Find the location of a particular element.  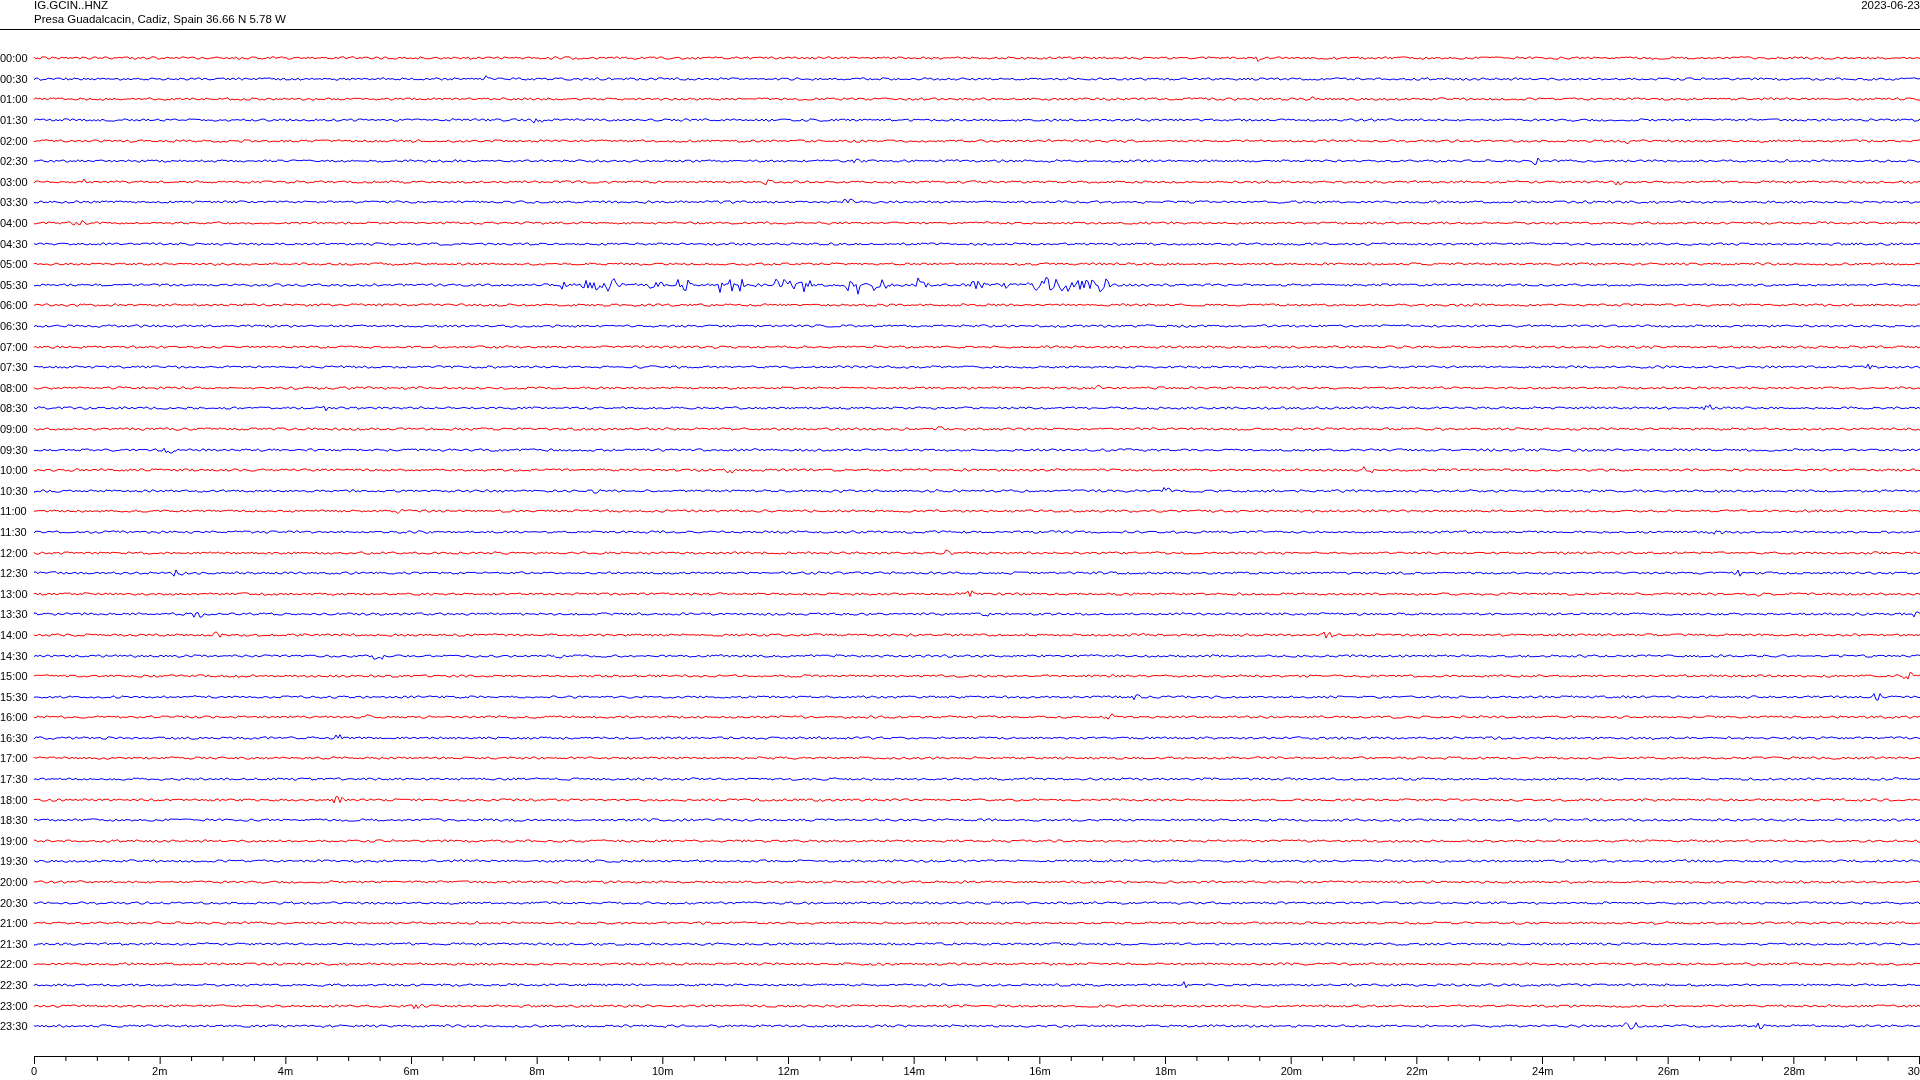

time-label: 12:00 is located at coordinates (14, 552).